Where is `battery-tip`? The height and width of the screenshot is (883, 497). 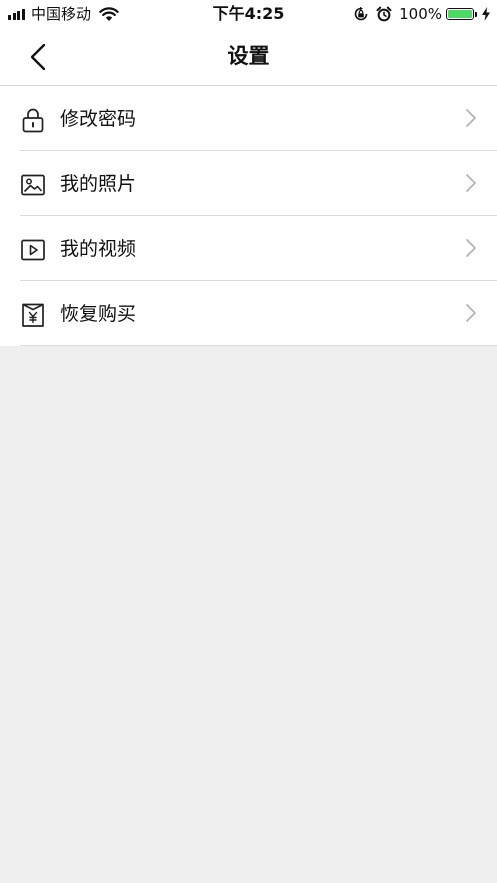 battery-tip is located at coordinates (476, 14).